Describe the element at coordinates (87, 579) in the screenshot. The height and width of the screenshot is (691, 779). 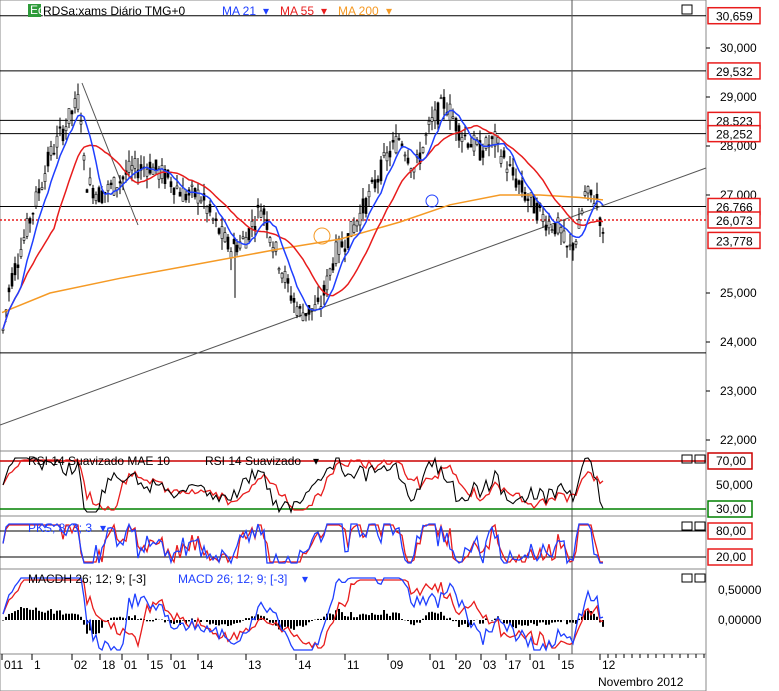
I see `macdh-legend: MACDH 26; 12; 9; [-3]` at that location.